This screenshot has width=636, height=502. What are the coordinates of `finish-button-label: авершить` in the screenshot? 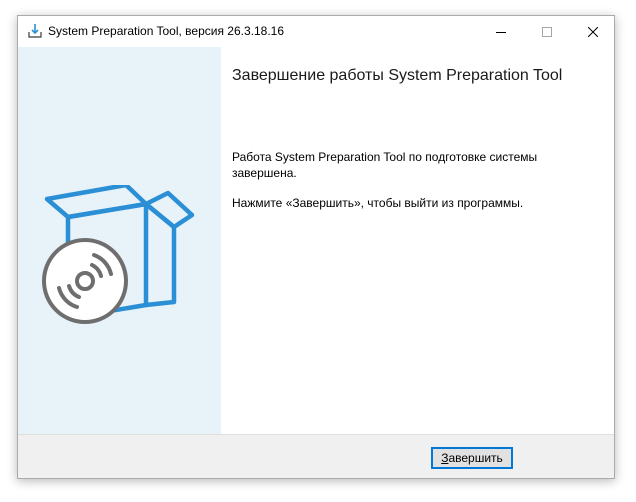 It's located at (475, 458).